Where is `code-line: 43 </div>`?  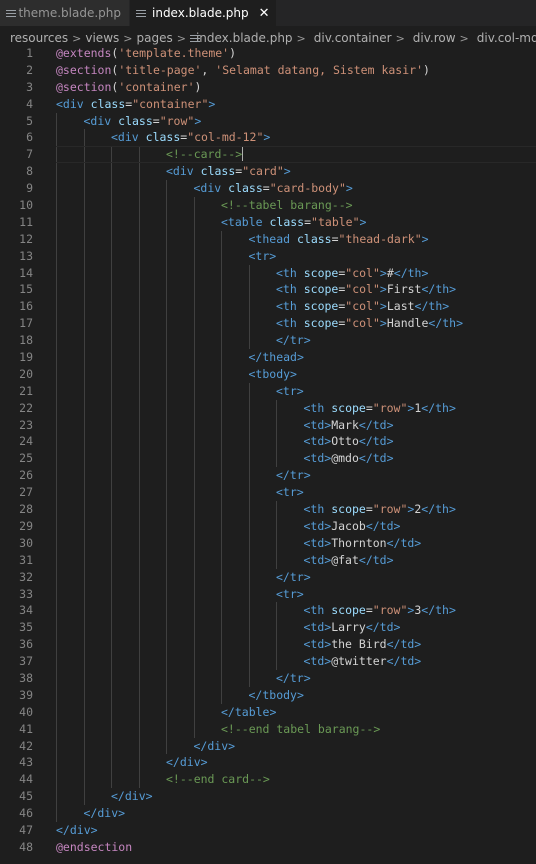 code-line: 43 </div> is located at coordinates (268, 763).